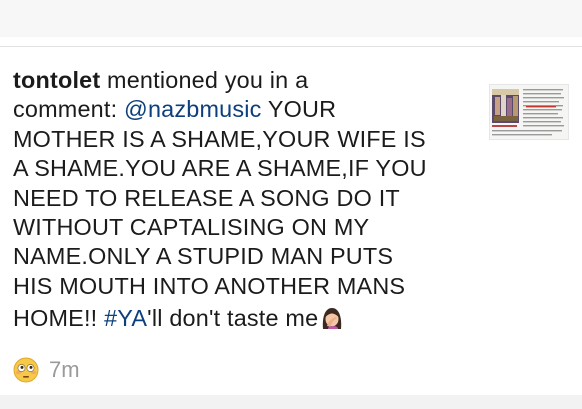 The height and width of the screenshot is (409, 582). What do you see at coordinates (204, 80) in the screenshot?
I see `notification-text: mentioned you in a` at bounding box center [204, 80].